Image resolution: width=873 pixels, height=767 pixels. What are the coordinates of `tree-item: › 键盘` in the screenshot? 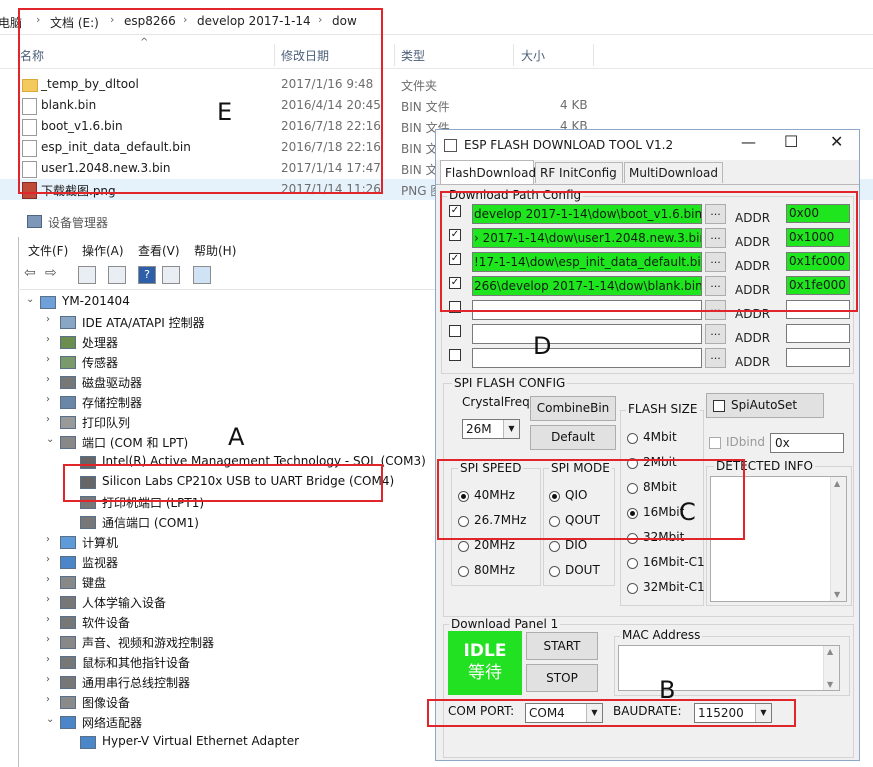 It's located at (226, 582).